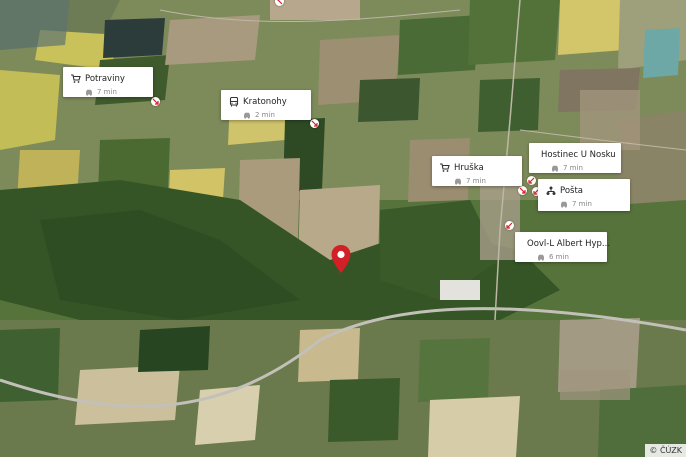 The width and height of the screenshot is (686, 457). I want to click on poi-card-hostinec: Hostinec U Nosku 7 min, so click(575, 158).